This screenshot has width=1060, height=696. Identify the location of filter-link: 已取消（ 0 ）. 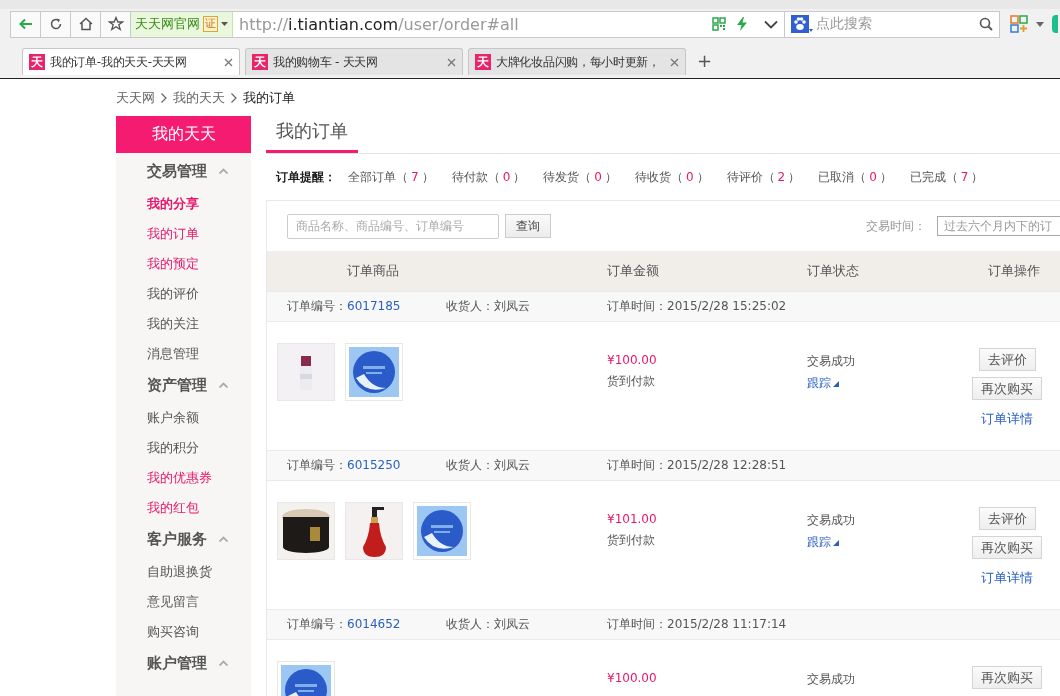
(855, 177).